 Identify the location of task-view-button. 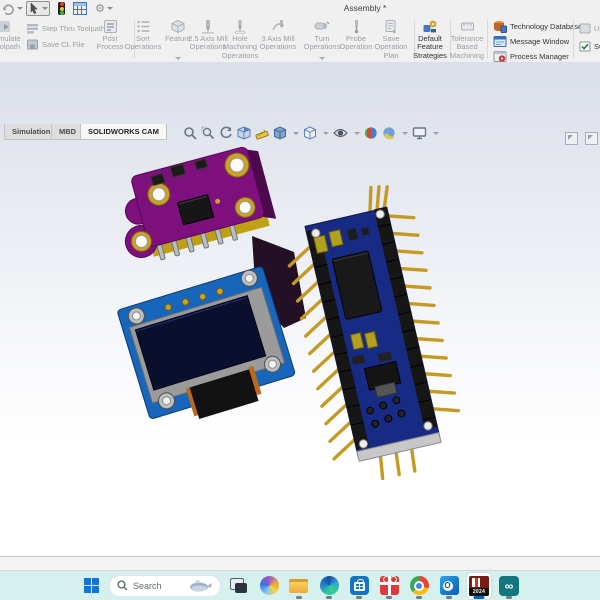
(239, 586).